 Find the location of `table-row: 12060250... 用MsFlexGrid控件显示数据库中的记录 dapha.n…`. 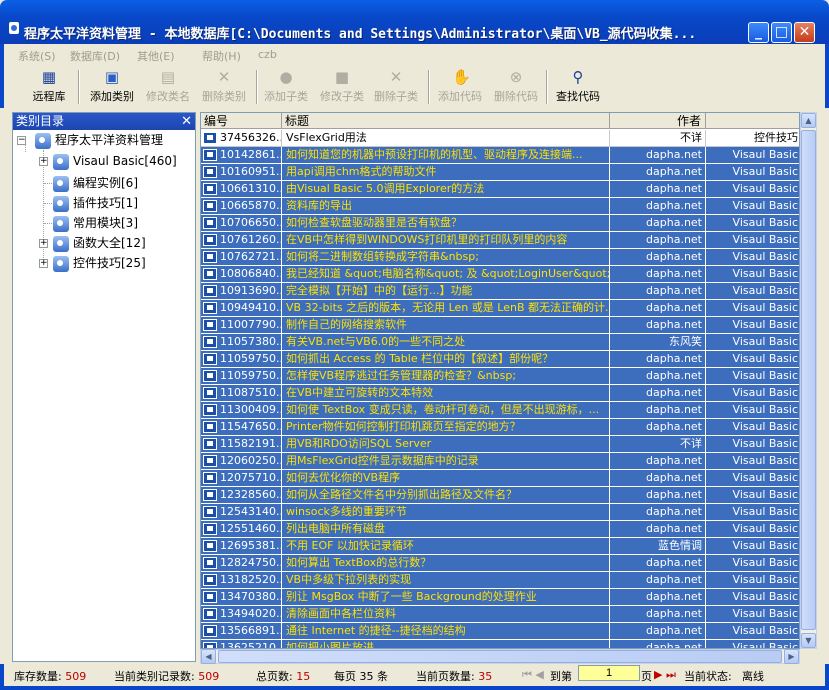

table-row: 12060250... 用MsFlexGrid控件显示数据库中的记录 dapha.n… is located at coordinates (500, 461).